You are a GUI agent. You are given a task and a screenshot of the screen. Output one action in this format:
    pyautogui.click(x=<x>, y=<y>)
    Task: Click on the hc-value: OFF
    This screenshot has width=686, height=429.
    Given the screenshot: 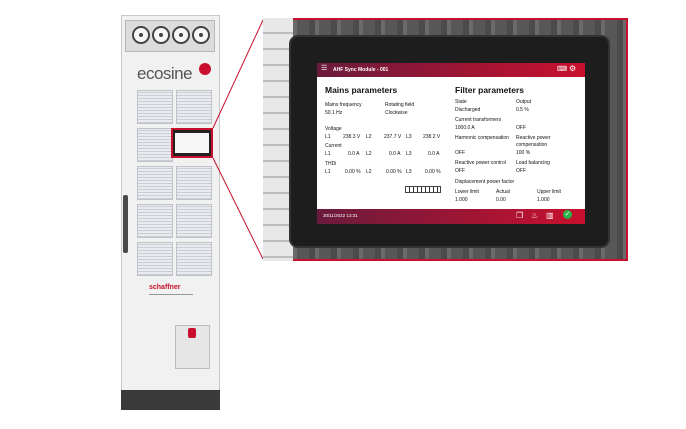 What is the action you would take?
    pyautogui.click(x=460, y=153)
    